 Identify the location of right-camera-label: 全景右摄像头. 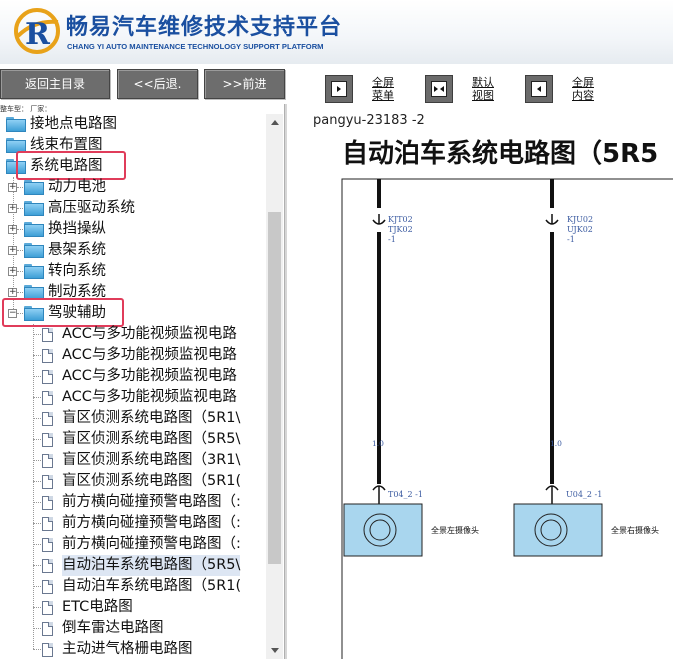
(635, 530).